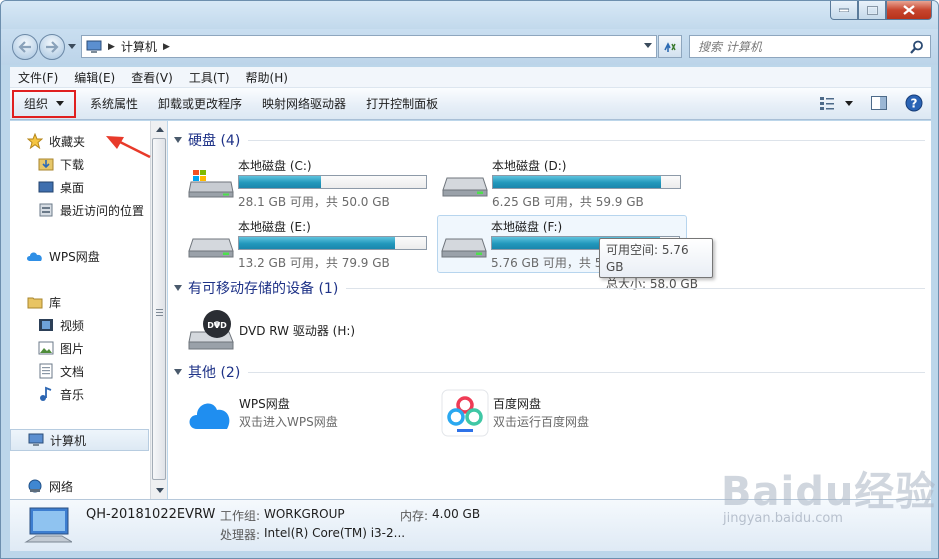 Image resolution: width=939 pixels, height=559 pixels. Describe the element at coordinates (549, 372) in the screenshot. I see `group-other: 其他 (2)` at that location.